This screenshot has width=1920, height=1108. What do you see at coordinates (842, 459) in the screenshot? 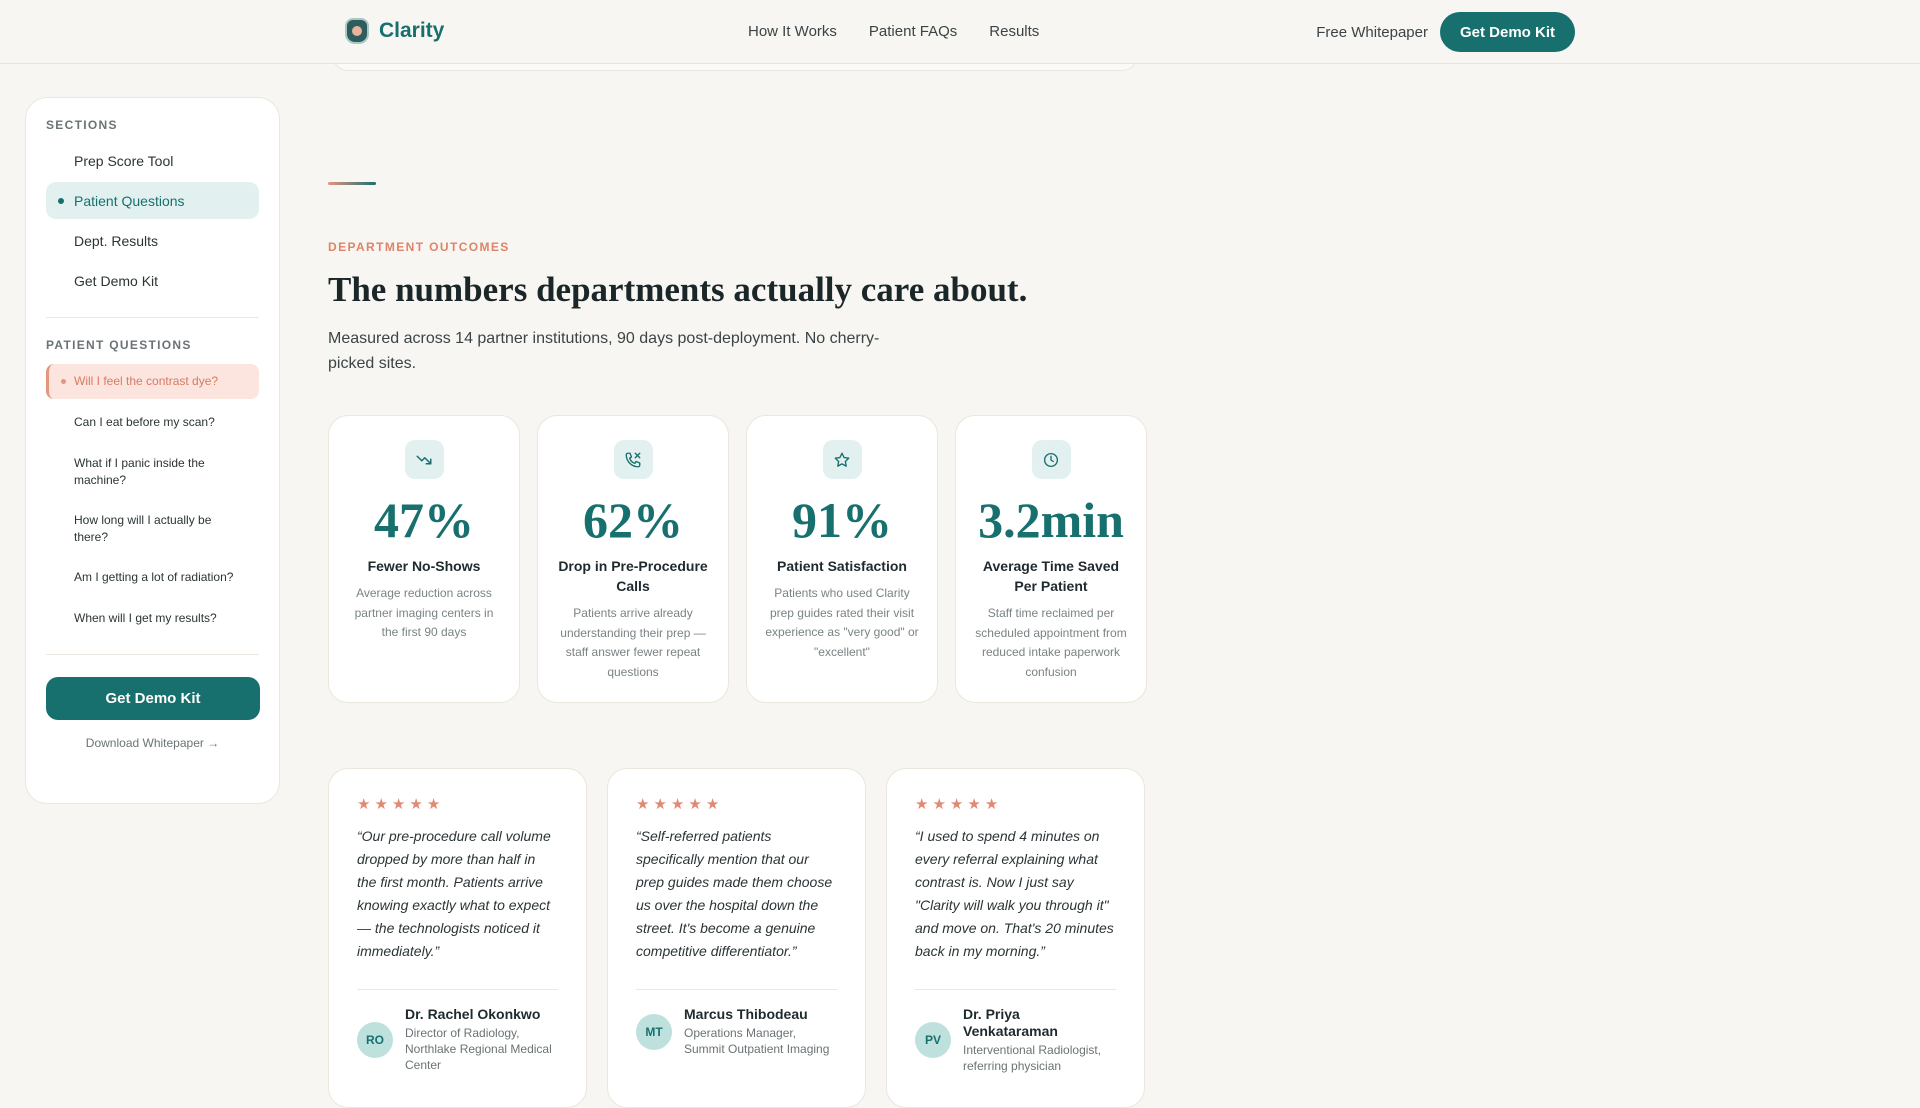
I see `star-icon` at bounding box center [842, 459].